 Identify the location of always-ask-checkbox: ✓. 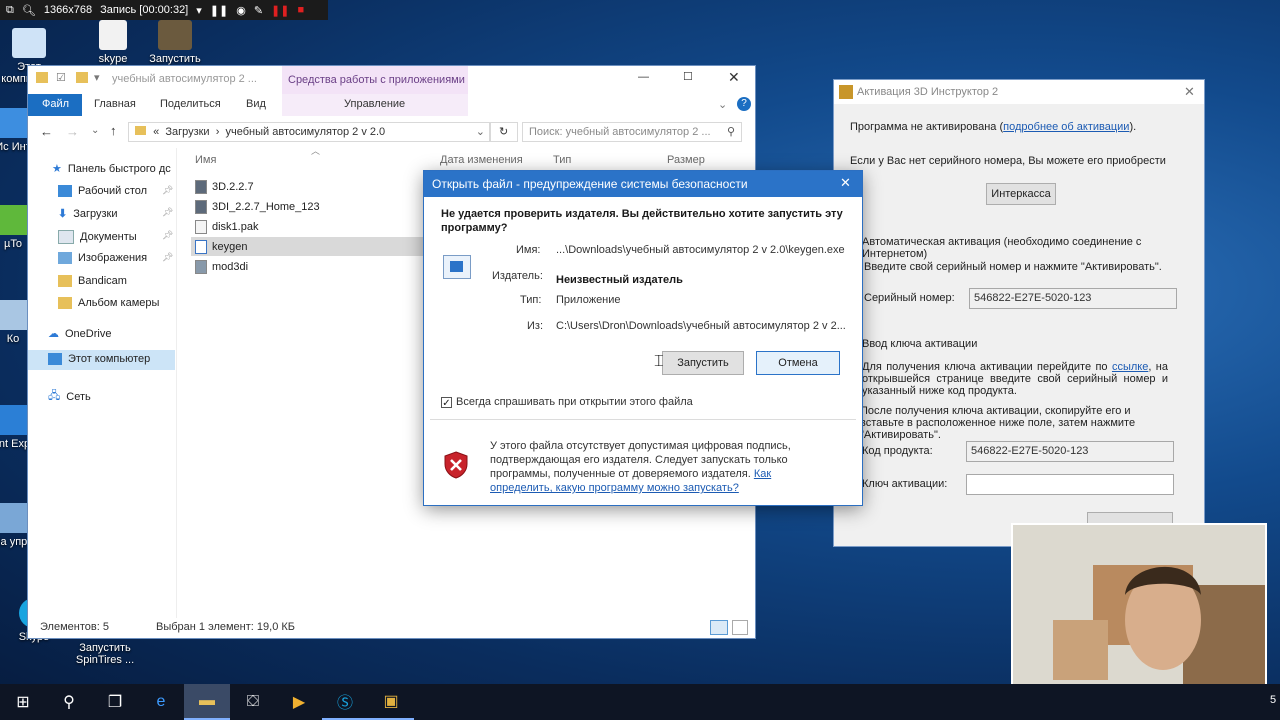
(446, 402).